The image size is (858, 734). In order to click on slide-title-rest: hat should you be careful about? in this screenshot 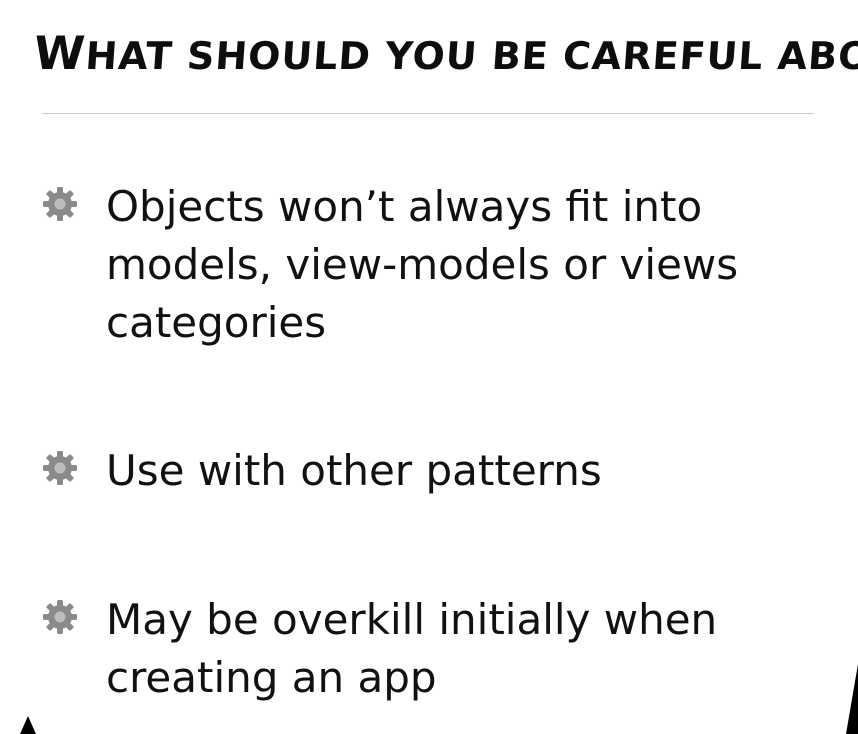, I will do `click(471, 56)`.